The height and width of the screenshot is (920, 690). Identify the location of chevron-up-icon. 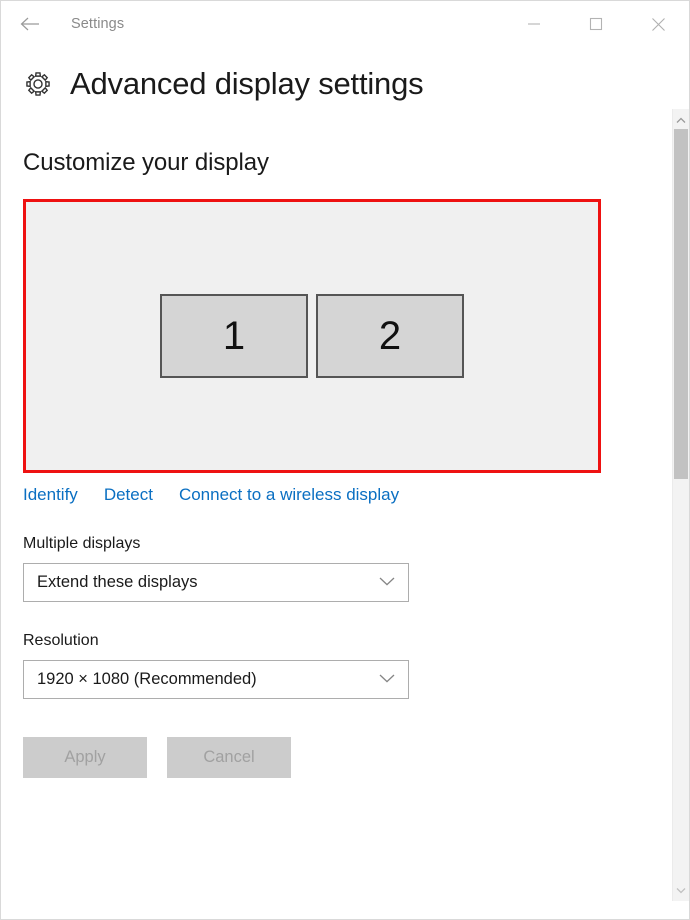
(681, 120).